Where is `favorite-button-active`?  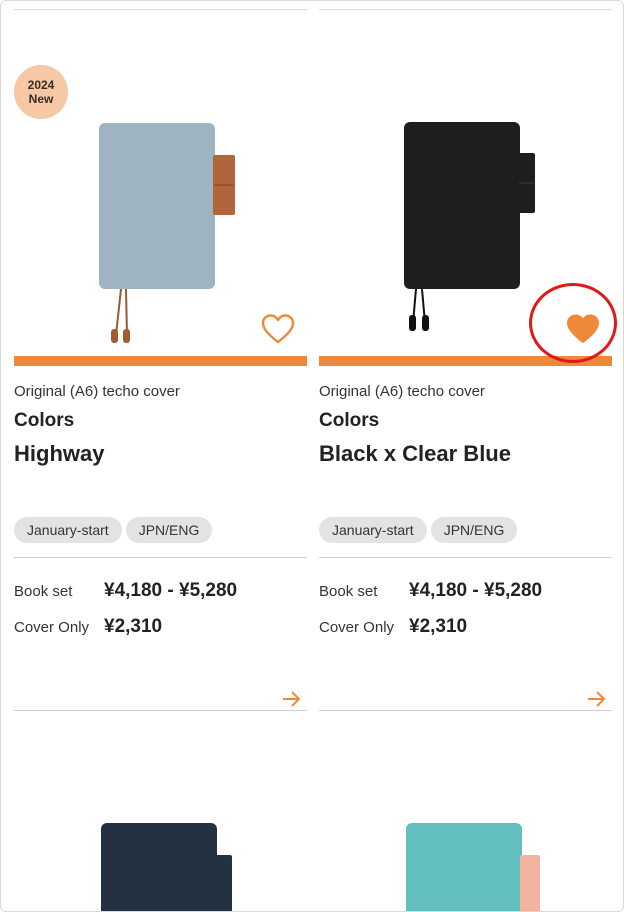
favorite-button-active is located at coordinates (583, 329).